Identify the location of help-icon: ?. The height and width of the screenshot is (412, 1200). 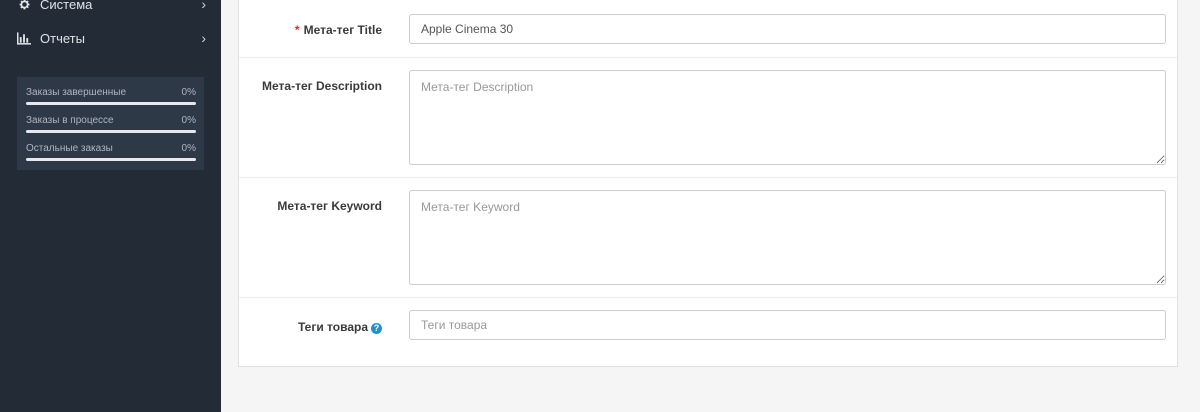
(376, 328).